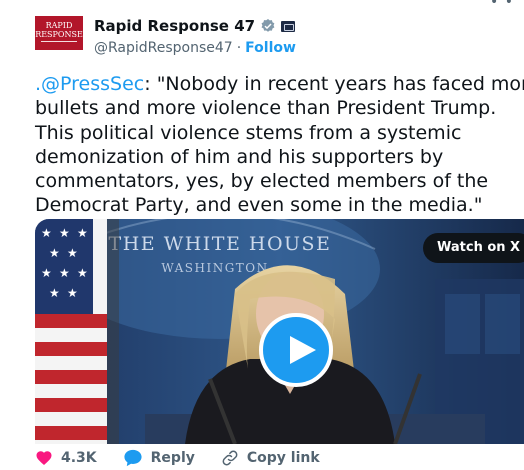  What do you see at coordinates (220, 244) in the screenshot?
I see `backdrop-title: THE WHITE HOUSE` at bounding box center [220, 244].